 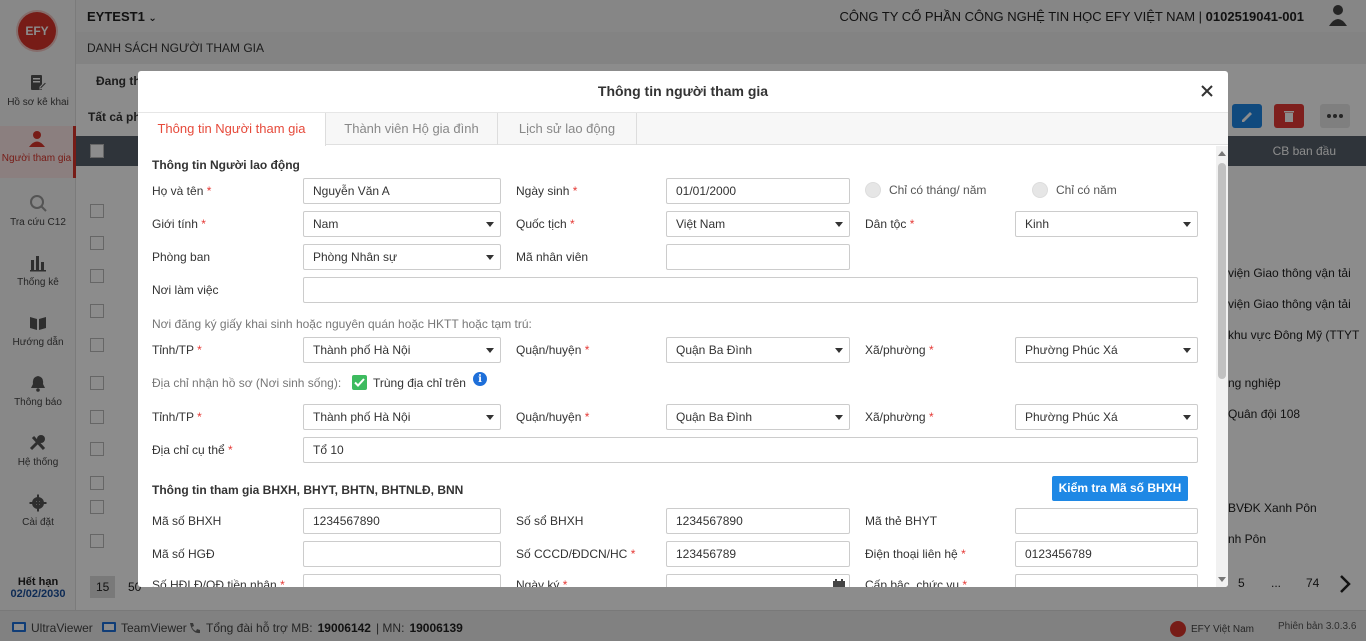 I want to click on dien-thoai-label: Điện thoại liên hệ *, so click(x=915, y=554).